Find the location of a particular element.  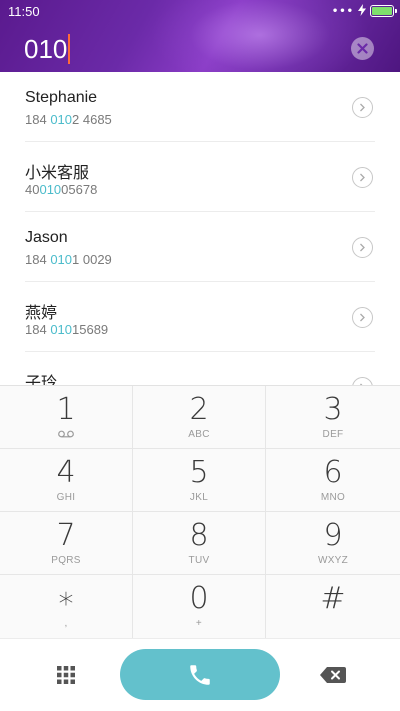

key-letters: GHI is located at coordinates (66, 497).